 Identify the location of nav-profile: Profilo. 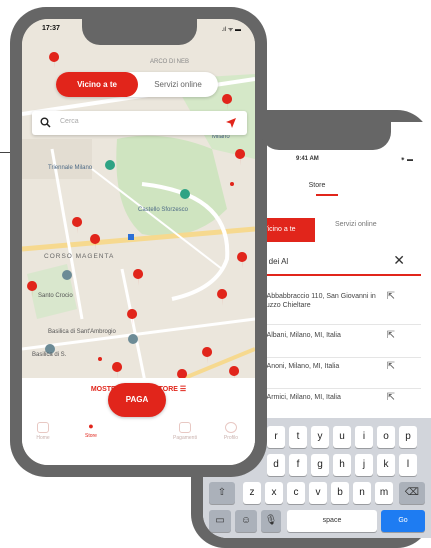
(231, 431).